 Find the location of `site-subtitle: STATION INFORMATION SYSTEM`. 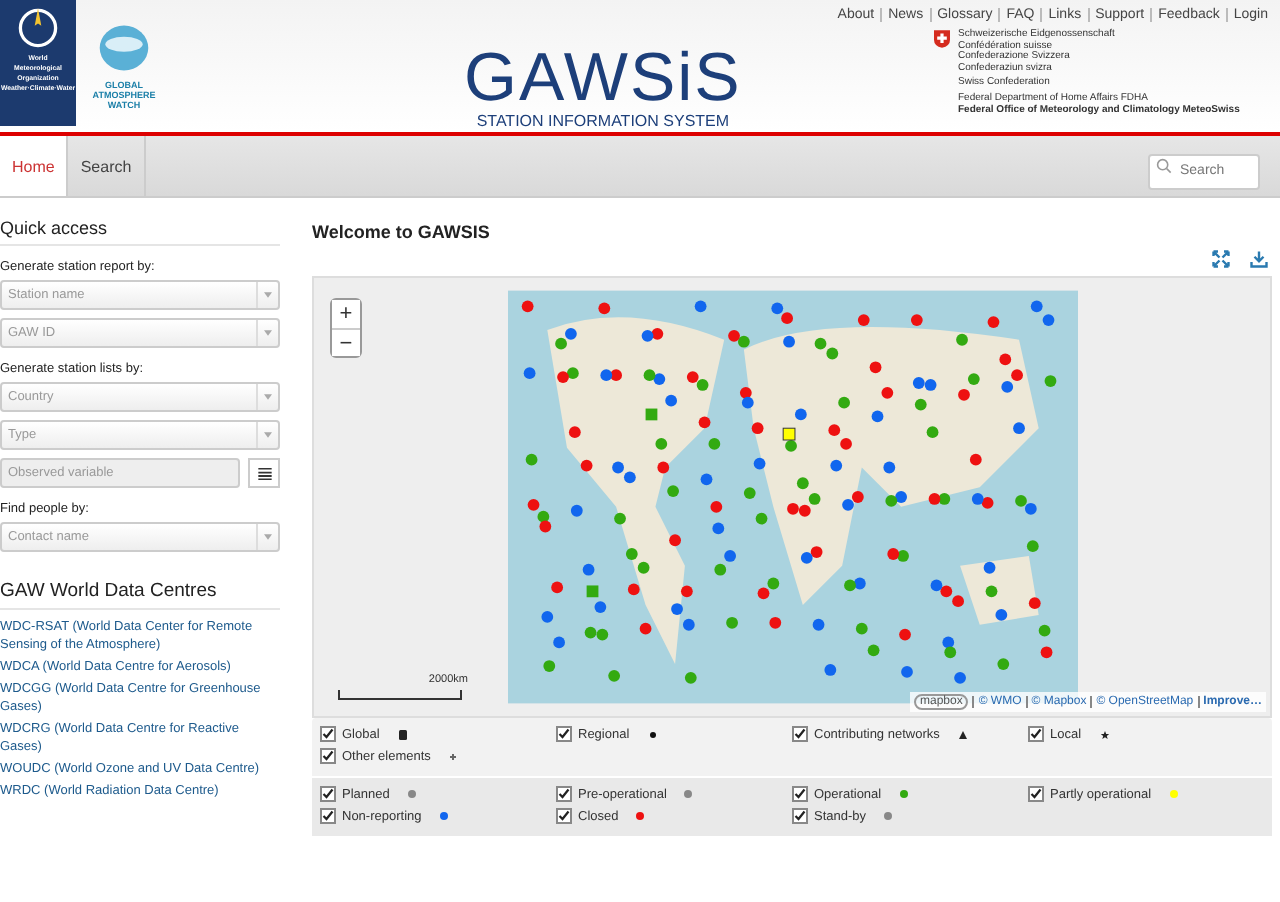

site-subtitle: STATION INFORMATION SYSTEM is located at coordinates (603, 121).